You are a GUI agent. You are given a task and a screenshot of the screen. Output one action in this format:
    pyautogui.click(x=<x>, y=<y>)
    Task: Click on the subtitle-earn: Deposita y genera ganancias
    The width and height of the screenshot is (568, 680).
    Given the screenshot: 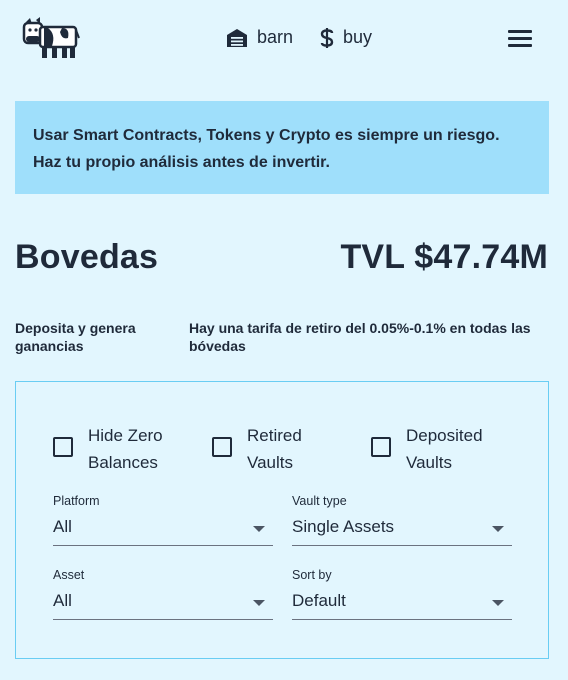 What is the action you would take?
    pyautogui.click(x=75, y=337)
    